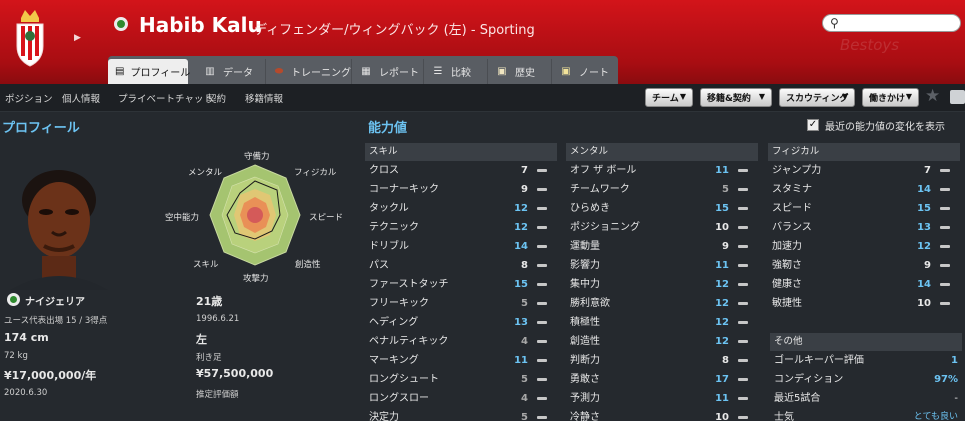 This screenshot has height=421, width=965. I want to click on show-changes-checkbox: ✓, so click(813, 125).